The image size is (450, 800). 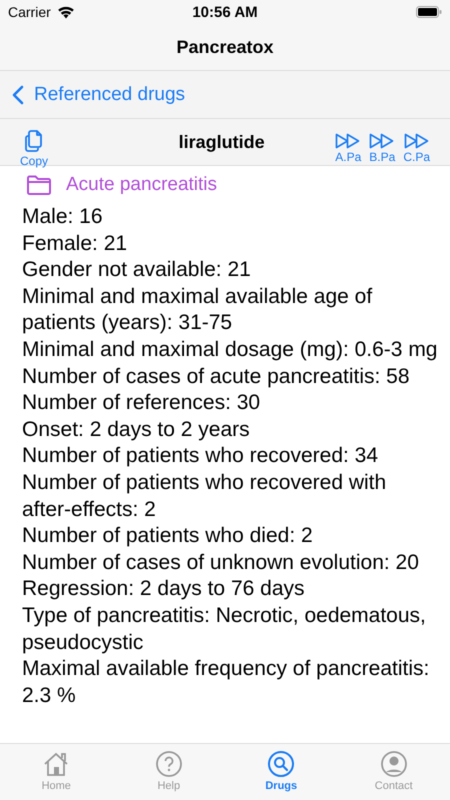 What do you see at coordinates (198, 310) in the screenshot?
I see `detail-text: Minimal and maximal available age of patients (years): 31-75` at bounding box center [198, 310].